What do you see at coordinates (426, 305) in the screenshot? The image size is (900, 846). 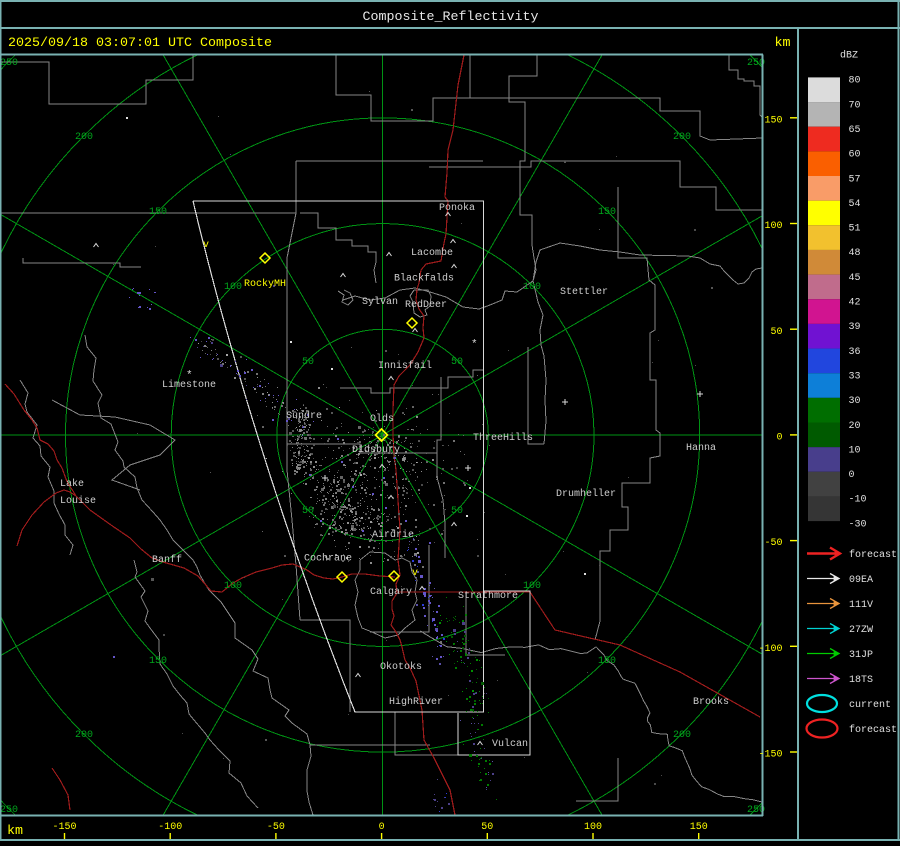 I see `svg-text: RedDeer` at bounding box center [426, 305].